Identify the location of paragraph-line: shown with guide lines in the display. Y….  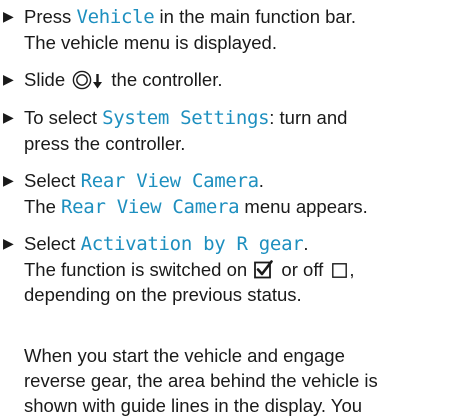
(193, 405).